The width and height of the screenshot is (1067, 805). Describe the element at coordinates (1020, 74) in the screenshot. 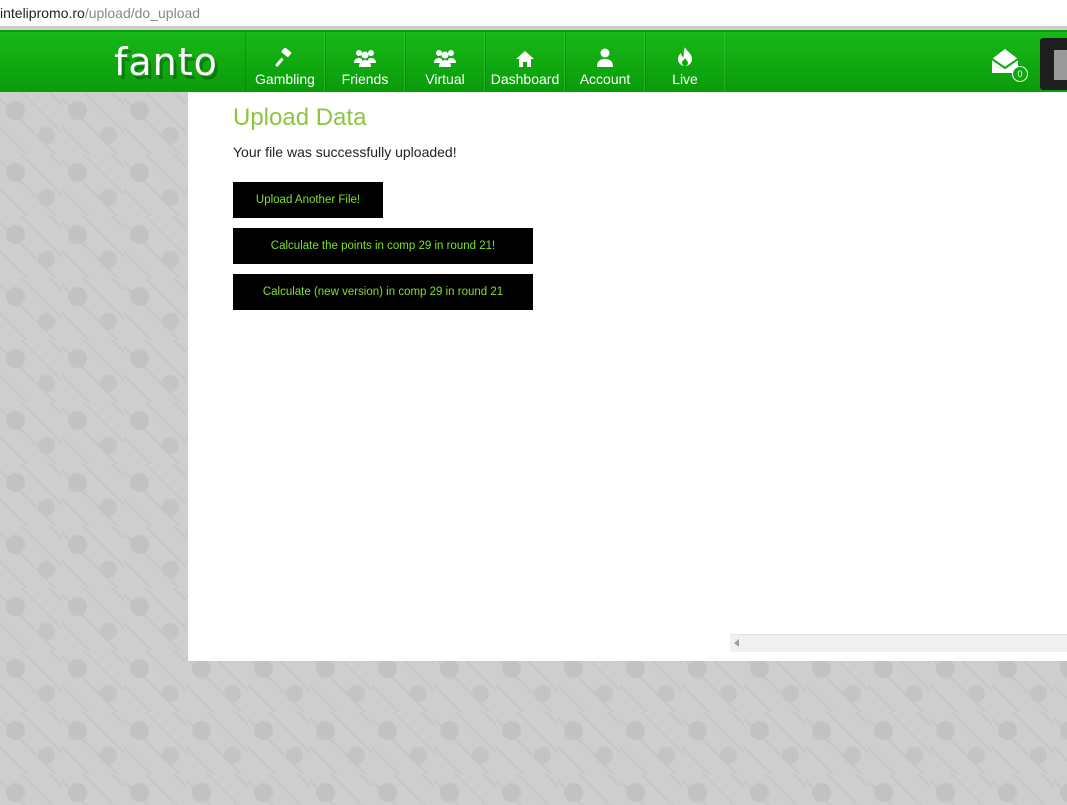

I see `messages-count-badge: 0` at that location.